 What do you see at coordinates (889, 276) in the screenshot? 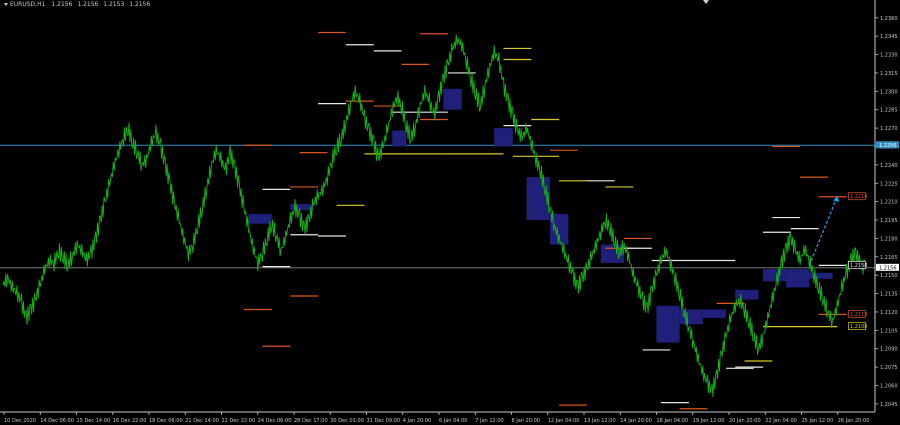
I see `price-tick-label: 1.2150` at bounding box center [889, 276].